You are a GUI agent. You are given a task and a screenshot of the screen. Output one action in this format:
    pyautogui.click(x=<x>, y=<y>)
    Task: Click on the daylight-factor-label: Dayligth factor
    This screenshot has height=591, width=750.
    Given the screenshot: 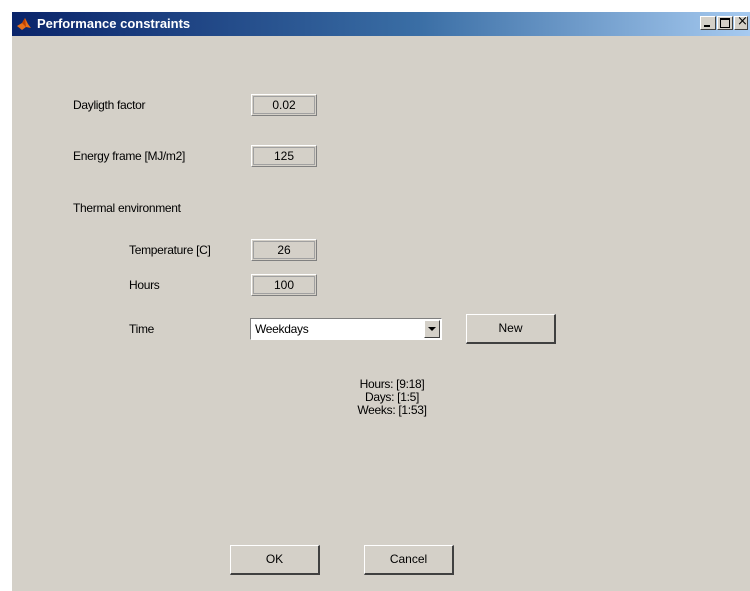 What is the action you would take?
    pyautogui.click(x=109, y=105)
    